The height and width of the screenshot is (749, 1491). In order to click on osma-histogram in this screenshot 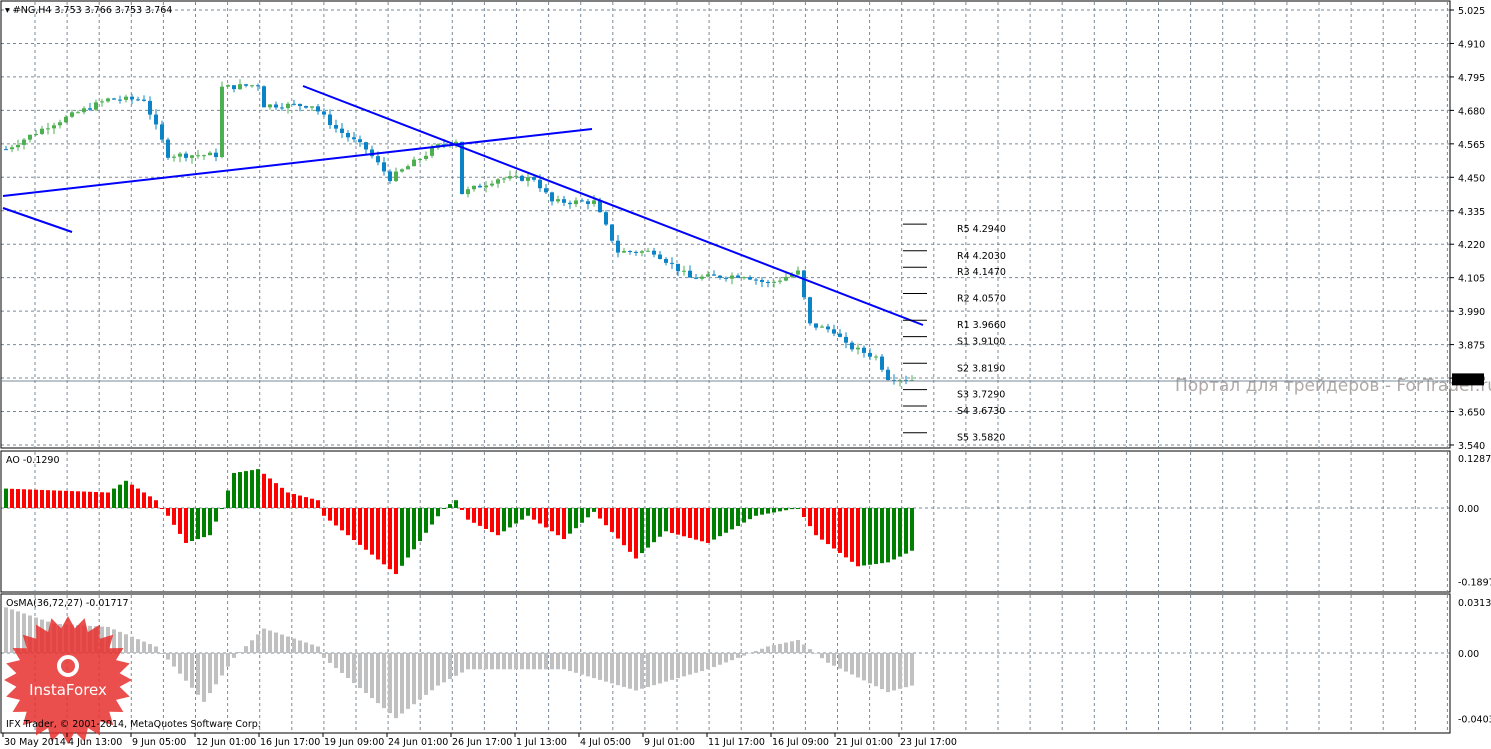, I will do `click(459, 663)`.